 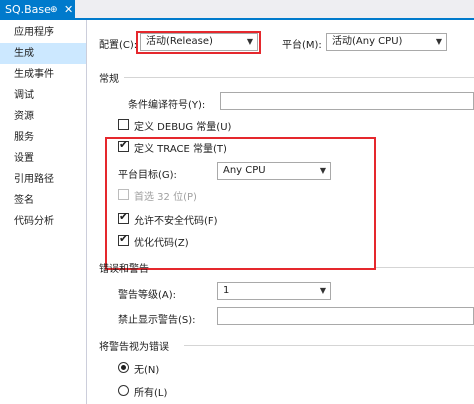 What do you see at coordinates (198, 42) in the screenshot?
I see `highlight-box-configuration` at bounding box center [198, 42].